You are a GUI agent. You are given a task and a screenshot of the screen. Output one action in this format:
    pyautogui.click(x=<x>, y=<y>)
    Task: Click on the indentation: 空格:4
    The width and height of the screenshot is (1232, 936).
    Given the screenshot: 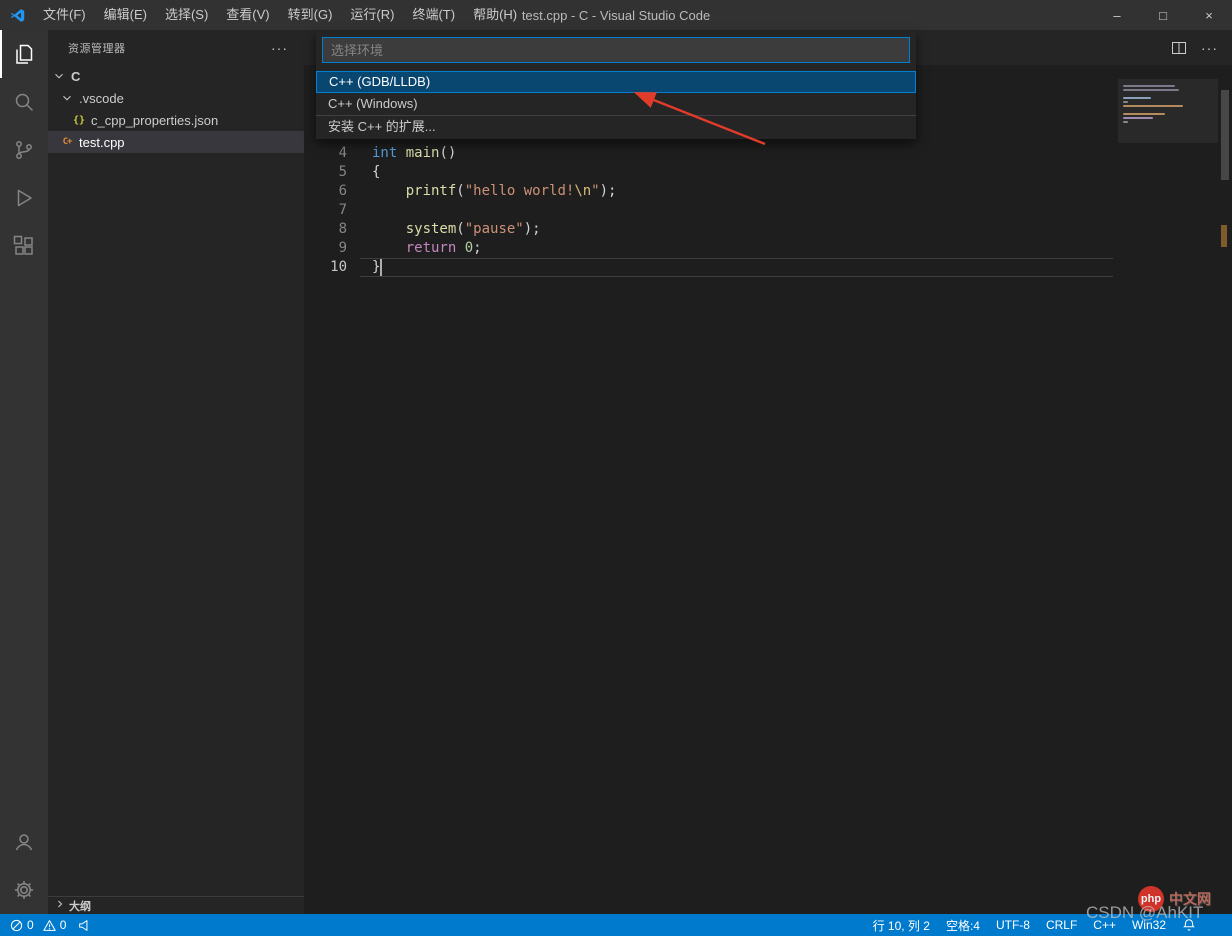 What is the action you would take?
    pyautogui.click(x=963, y=925)
    